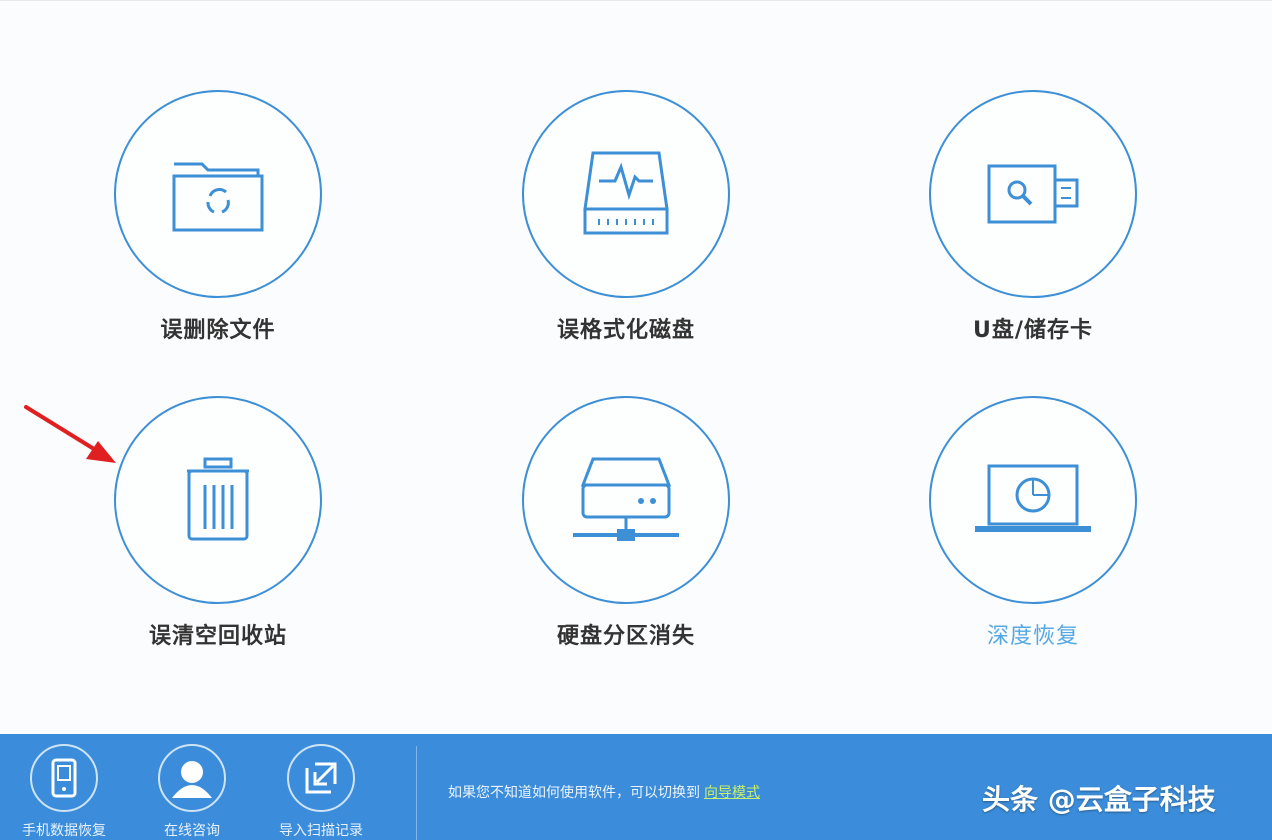 This screenshot has height=840, width=1272. What do you see at coordinates (625, 330) in the screenshot?
I see `tile-label: 误格式化磁盘` at bounding box center [625, 330].